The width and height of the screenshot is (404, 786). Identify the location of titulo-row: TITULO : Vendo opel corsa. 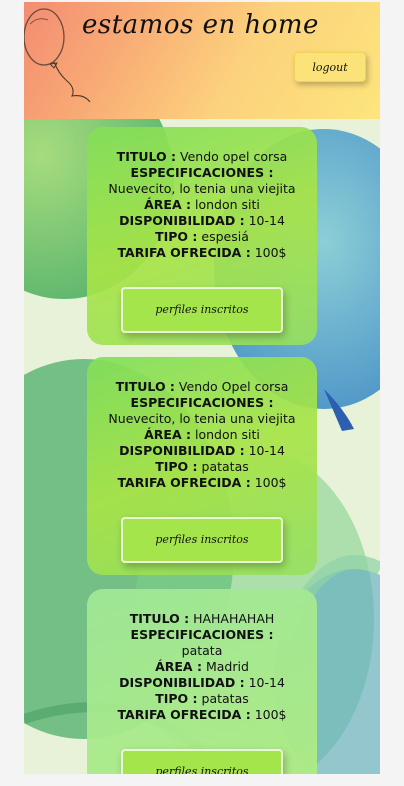
(202, 156).